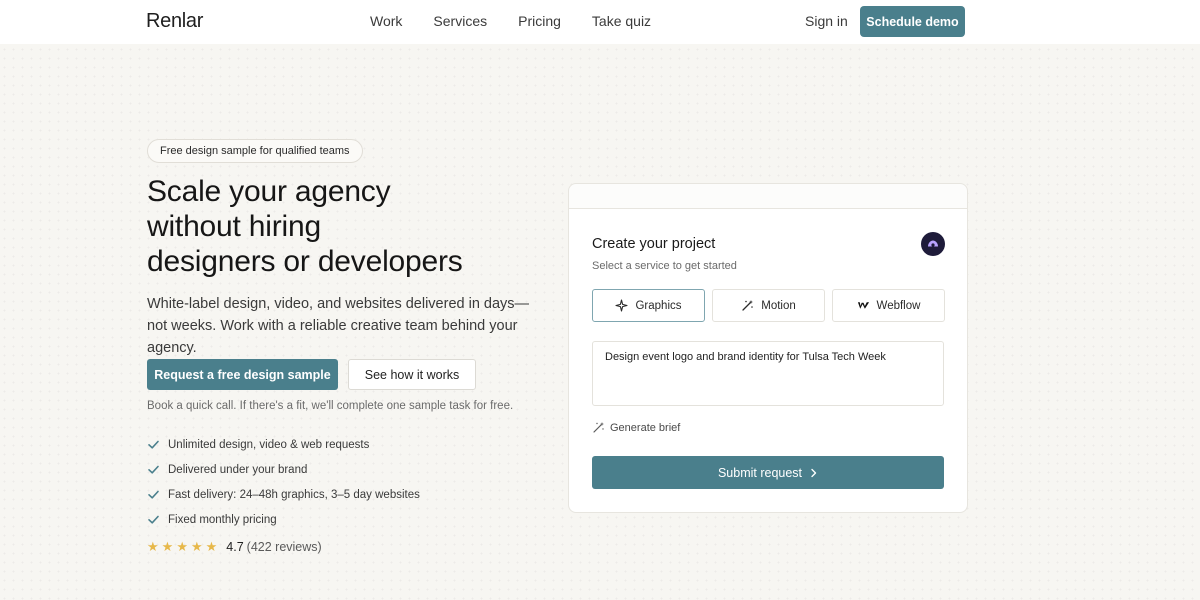 The height and width of the screenshot is (600, 1200). I want to click on promo-badge: Free design sample for qualified teams, so click(255, 151).